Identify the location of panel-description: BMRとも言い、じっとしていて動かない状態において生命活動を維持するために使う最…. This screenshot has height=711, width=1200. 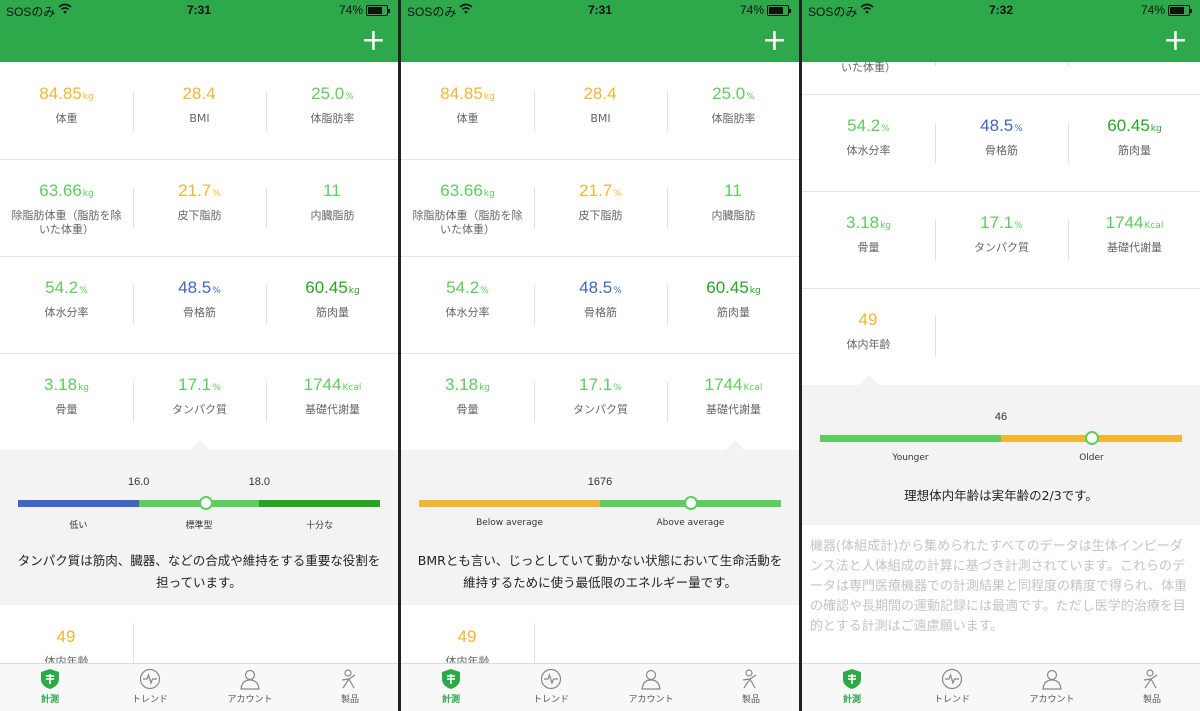
(600, 571).